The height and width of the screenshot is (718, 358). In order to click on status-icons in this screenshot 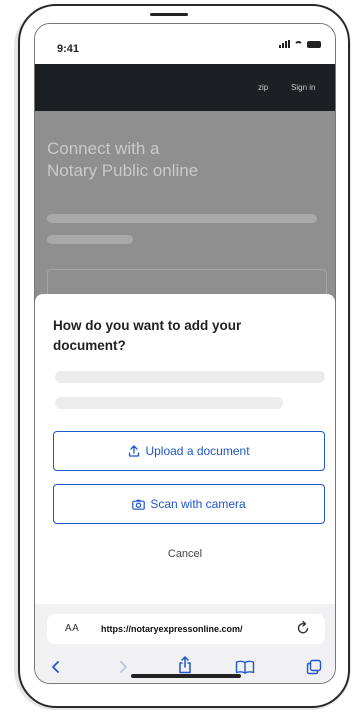, I will do `click(300, 44)`.